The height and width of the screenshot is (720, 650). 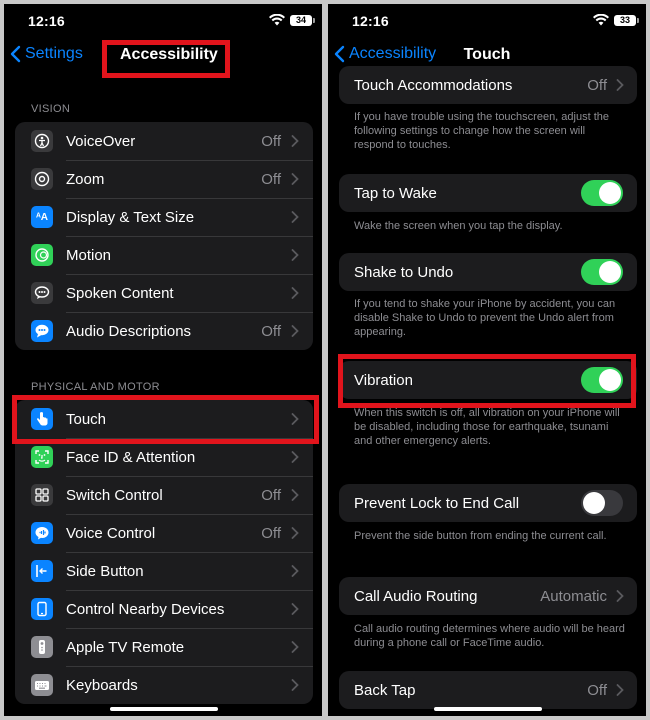 What do you see at coordinates (42, 179) in the screenshot?
I see `zoom-icon` at bounding box center [42, 179].